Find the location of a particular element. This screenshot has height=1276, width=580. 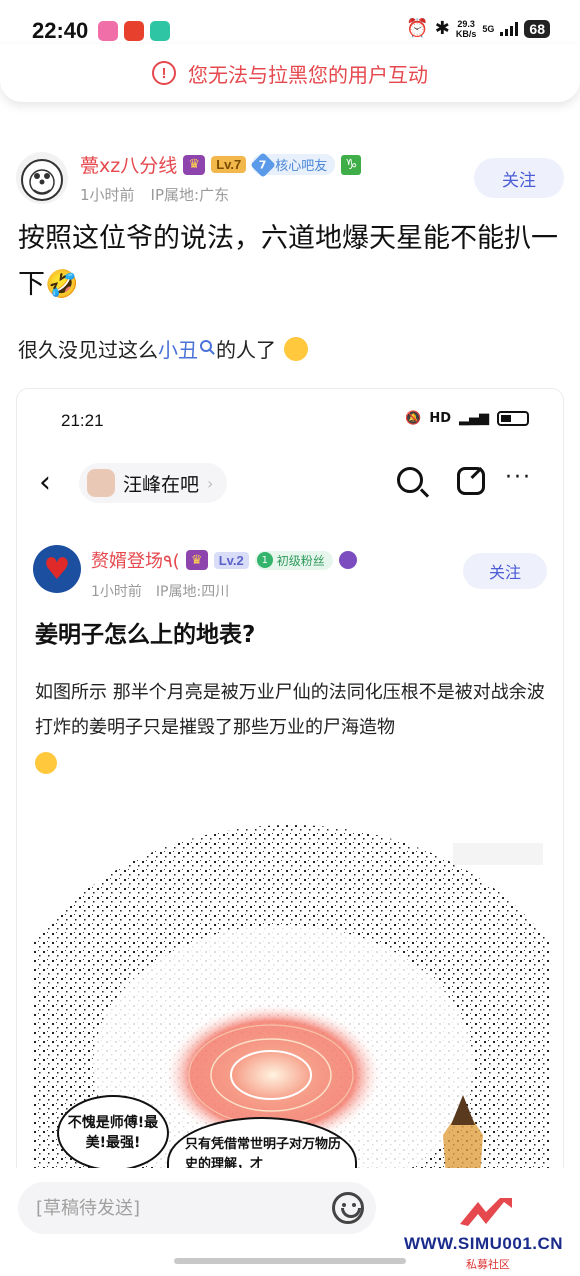

back-icon: ‹ is located at coordinates (45, 482).